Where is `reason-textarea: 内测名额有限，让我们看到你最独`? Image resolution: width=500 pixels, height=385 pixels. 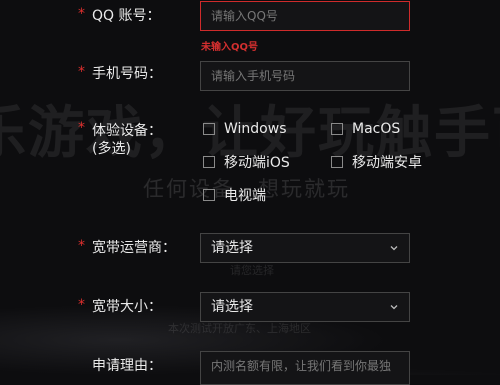 reason-textarea: 内测名额有限，让我们看到你最独 is located at coordinates (305, 368).